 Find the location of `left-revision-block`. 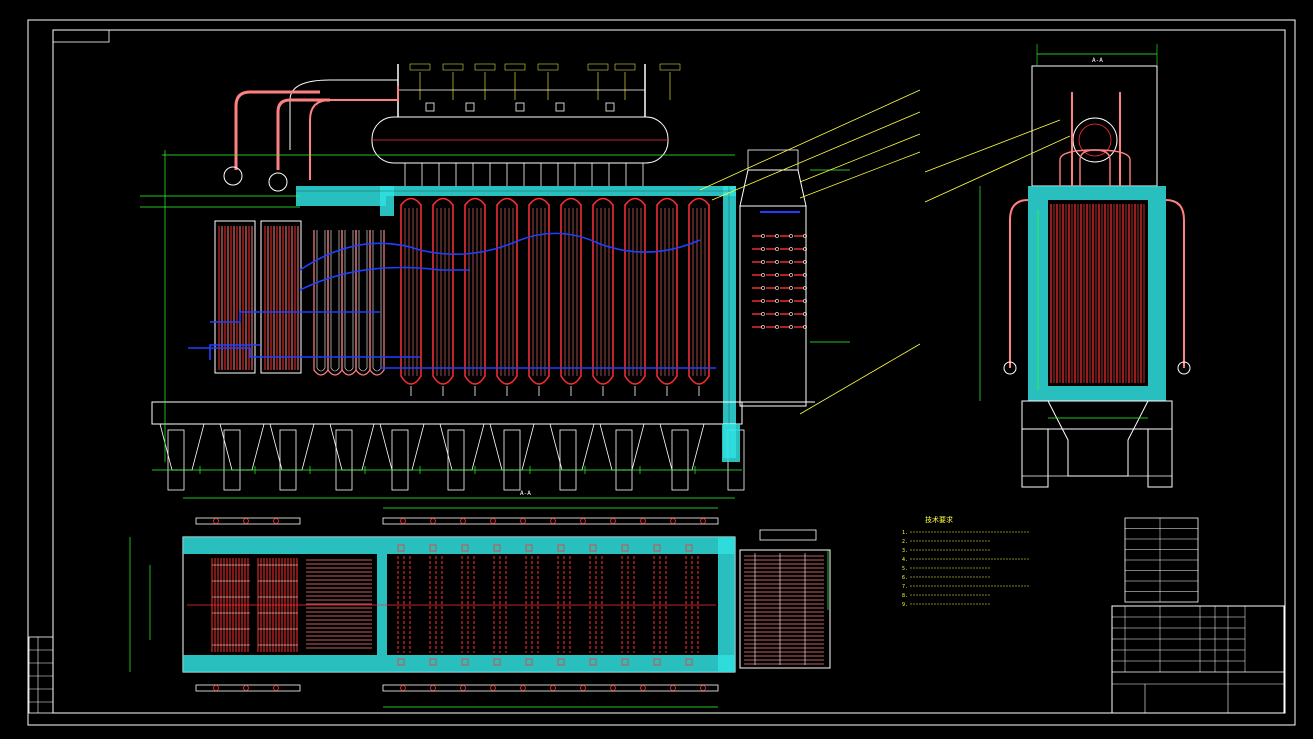

left-revision-block is located at coordinates (41, 675).